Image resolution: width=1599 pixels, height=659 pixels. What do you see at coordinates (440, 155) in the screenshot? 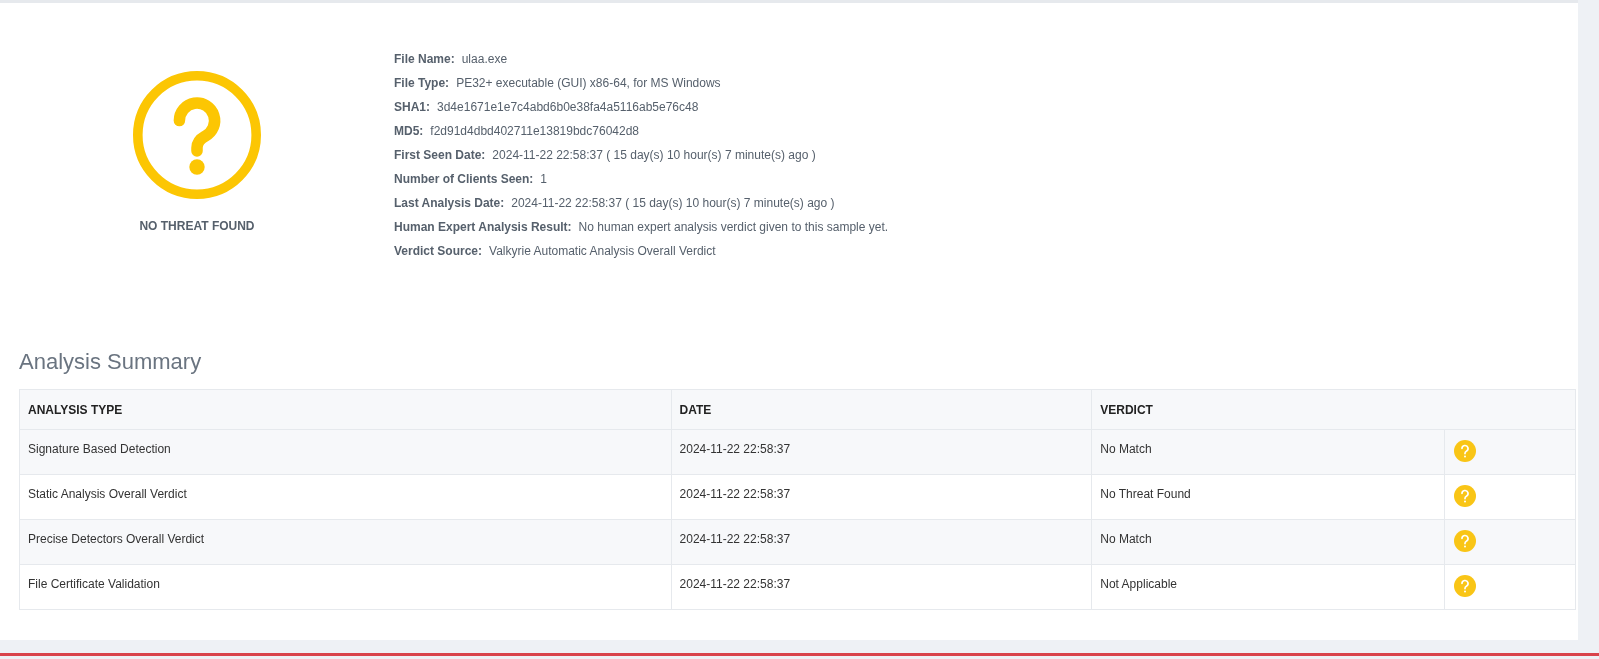
I see `detail-label: First Seen Date:` at bounding box center [440, 155].